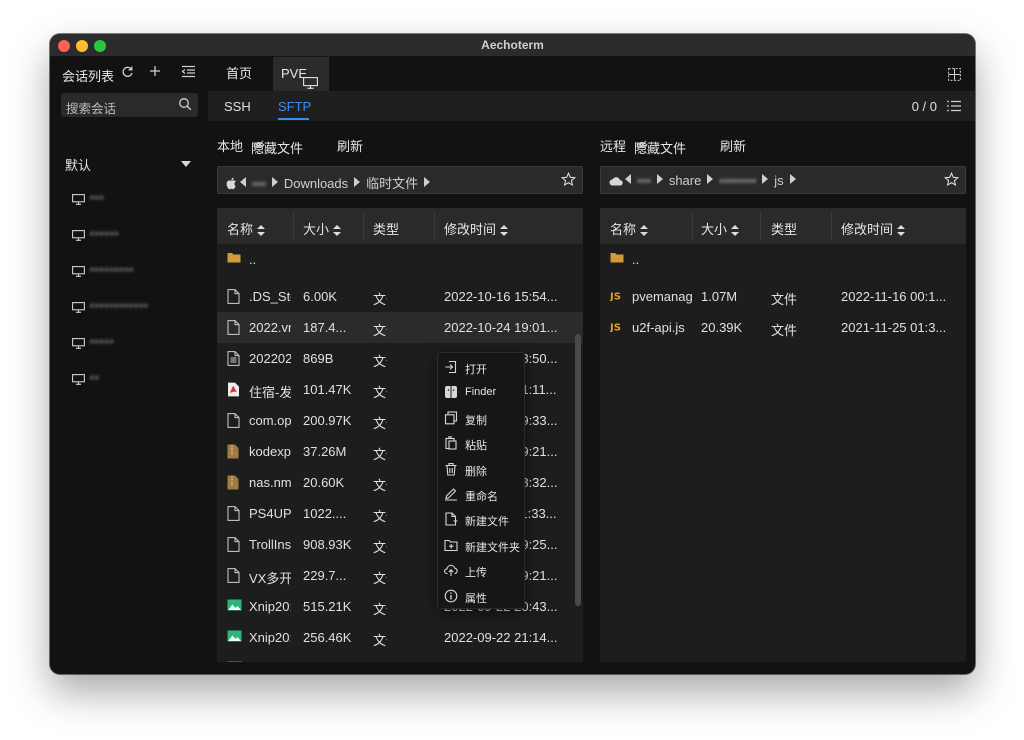 The width and height of the screenshot is (1024, 740). I want to click on collapse-sidebar-icon, so click(188, 73).